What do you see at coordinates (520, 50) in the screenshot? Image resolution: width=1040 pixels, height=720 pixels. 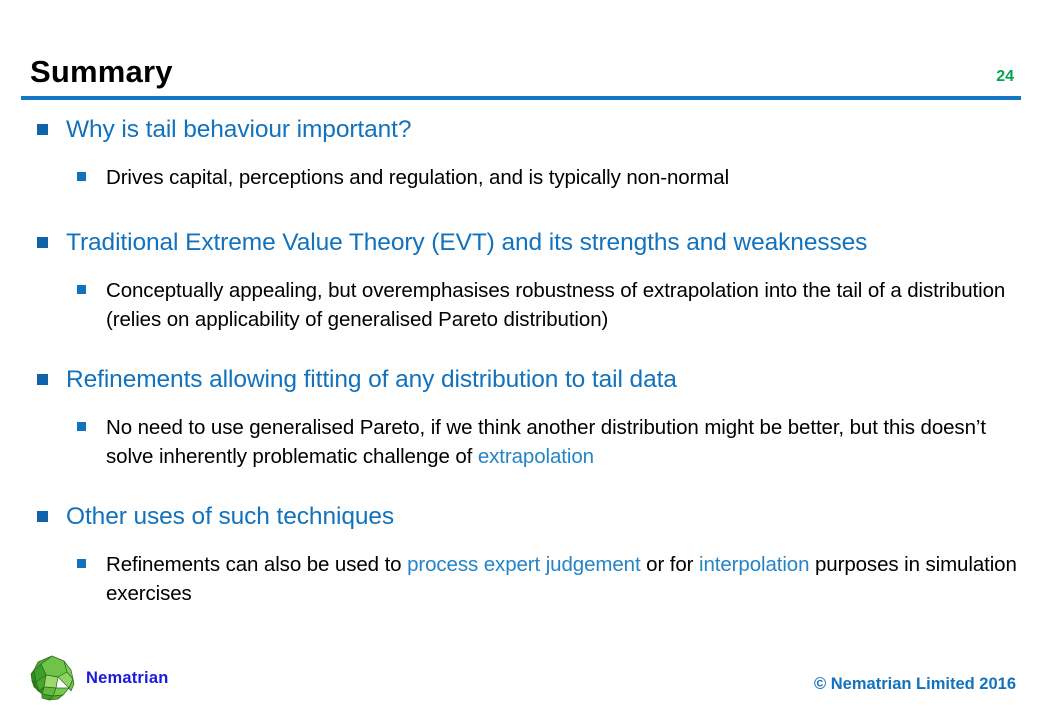 I see `slide-header: Summary 24` at bounding box center [520, 50].